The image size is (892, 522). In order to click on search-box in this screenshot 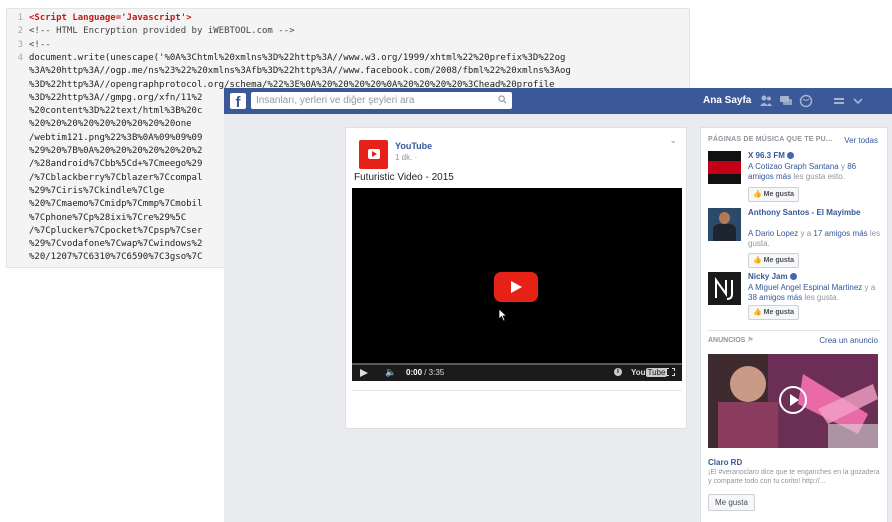, I will do `click(381, 100)`.